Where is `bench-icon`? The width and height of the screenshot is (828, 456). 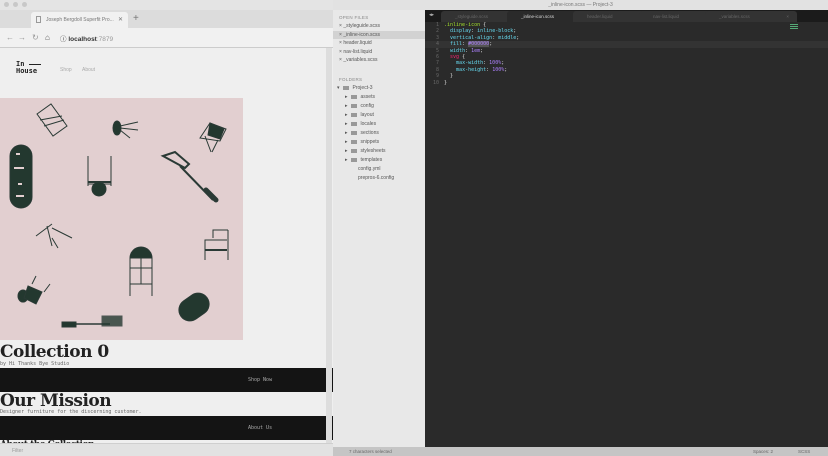 bench-icon is located at coordinates (21, 176).